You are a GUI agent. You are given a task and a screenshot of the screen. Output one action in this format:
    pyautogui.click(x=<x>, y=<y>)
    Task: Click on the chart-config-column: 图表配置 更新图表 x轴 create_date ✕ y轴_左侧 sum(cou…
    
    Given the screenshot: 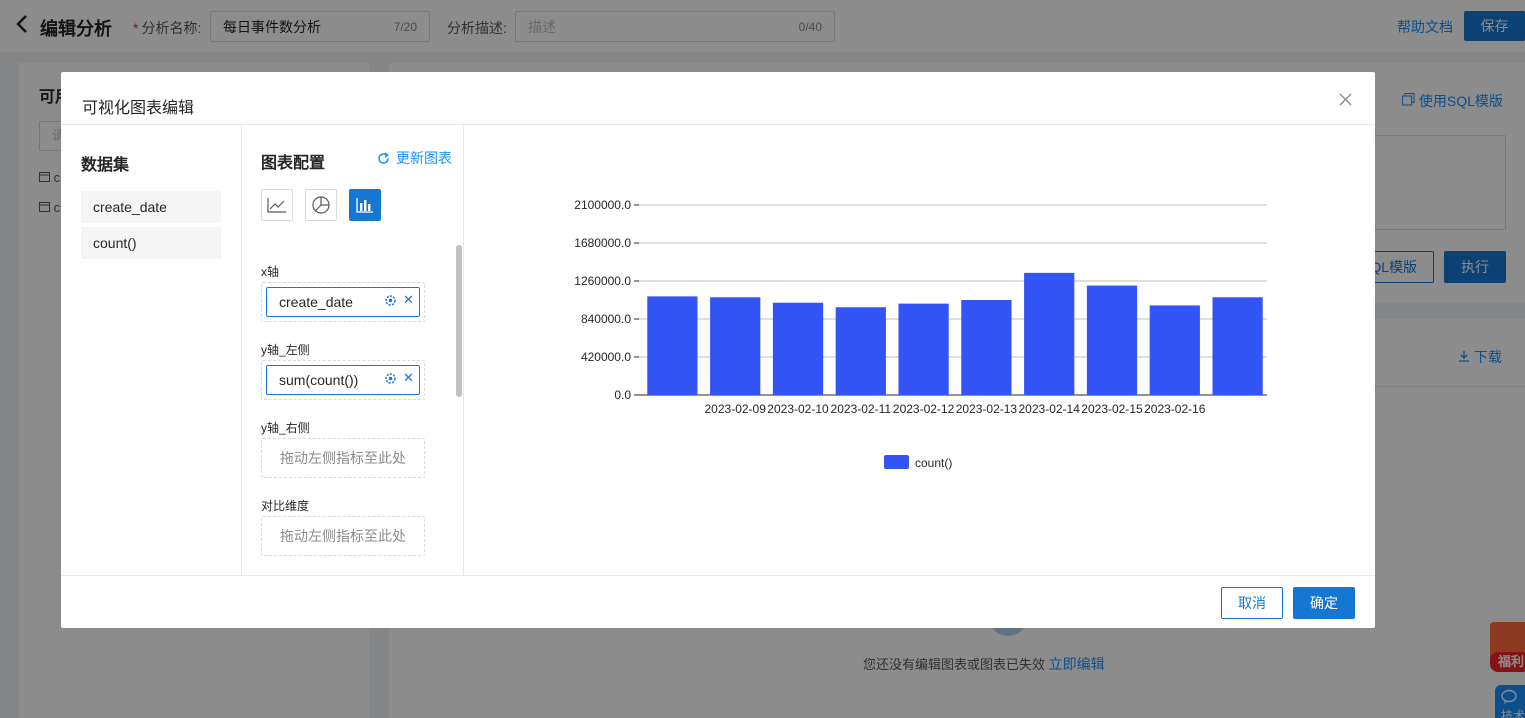 What is the action you would take?
    pyautogui.click(x=353, y=350)
    